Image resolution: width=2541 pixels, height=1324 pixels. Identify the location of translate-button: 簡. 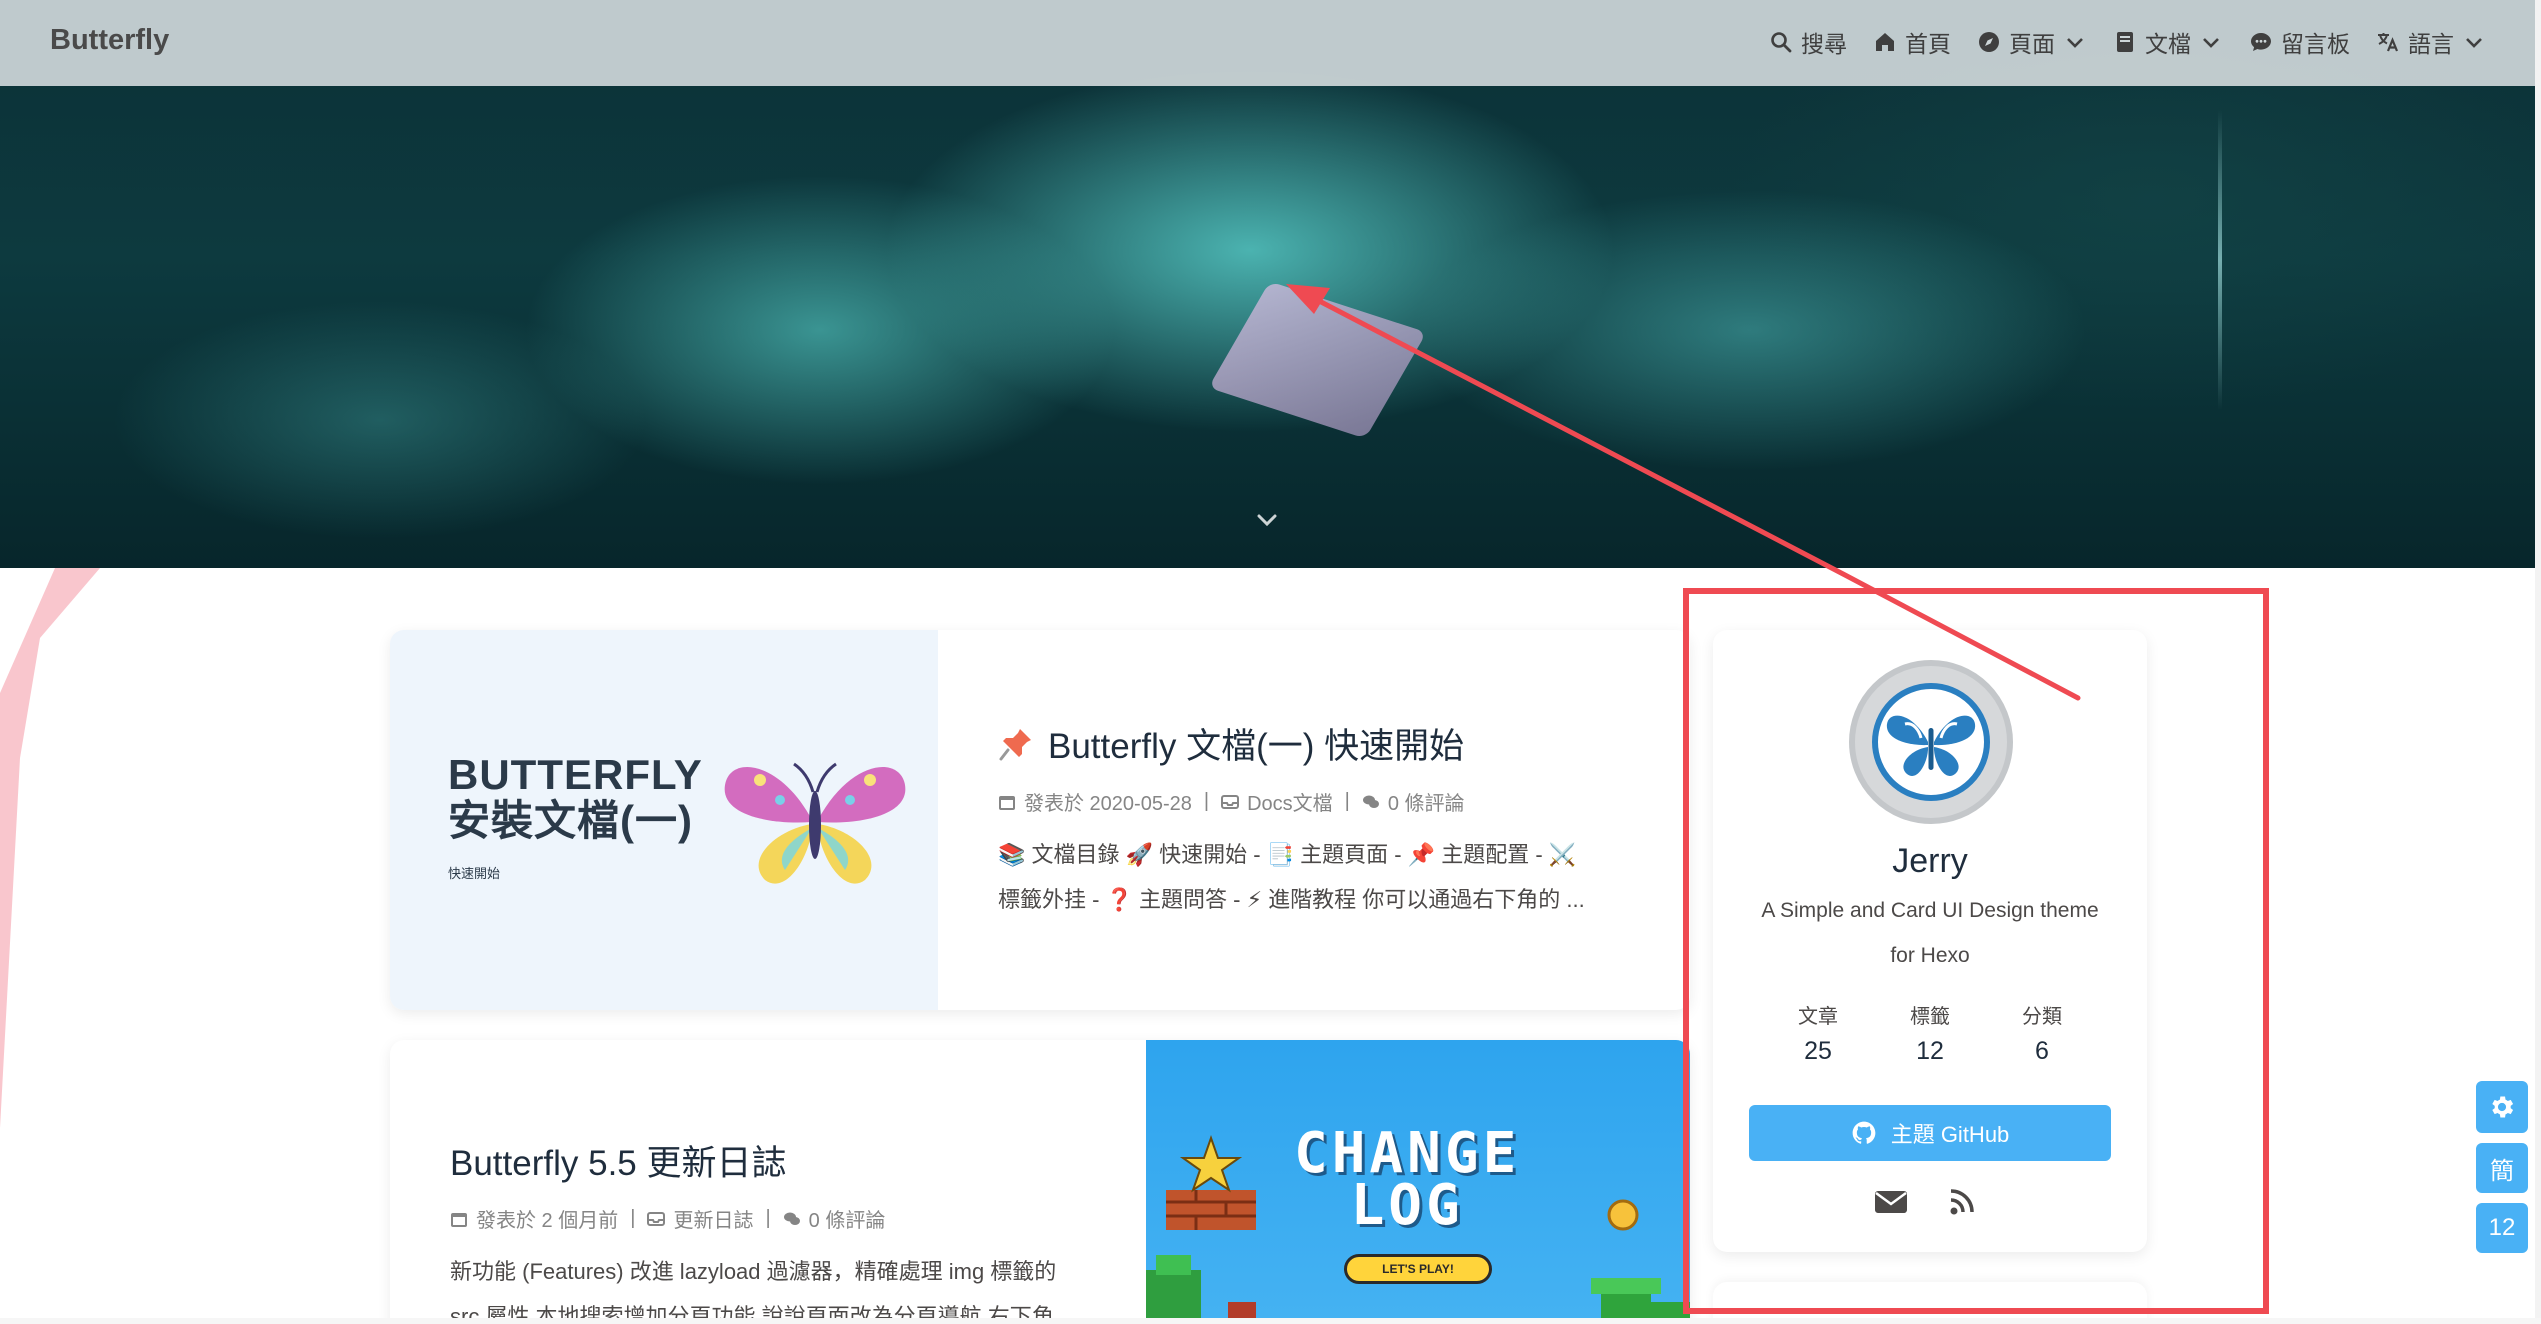
(2502, 1168).